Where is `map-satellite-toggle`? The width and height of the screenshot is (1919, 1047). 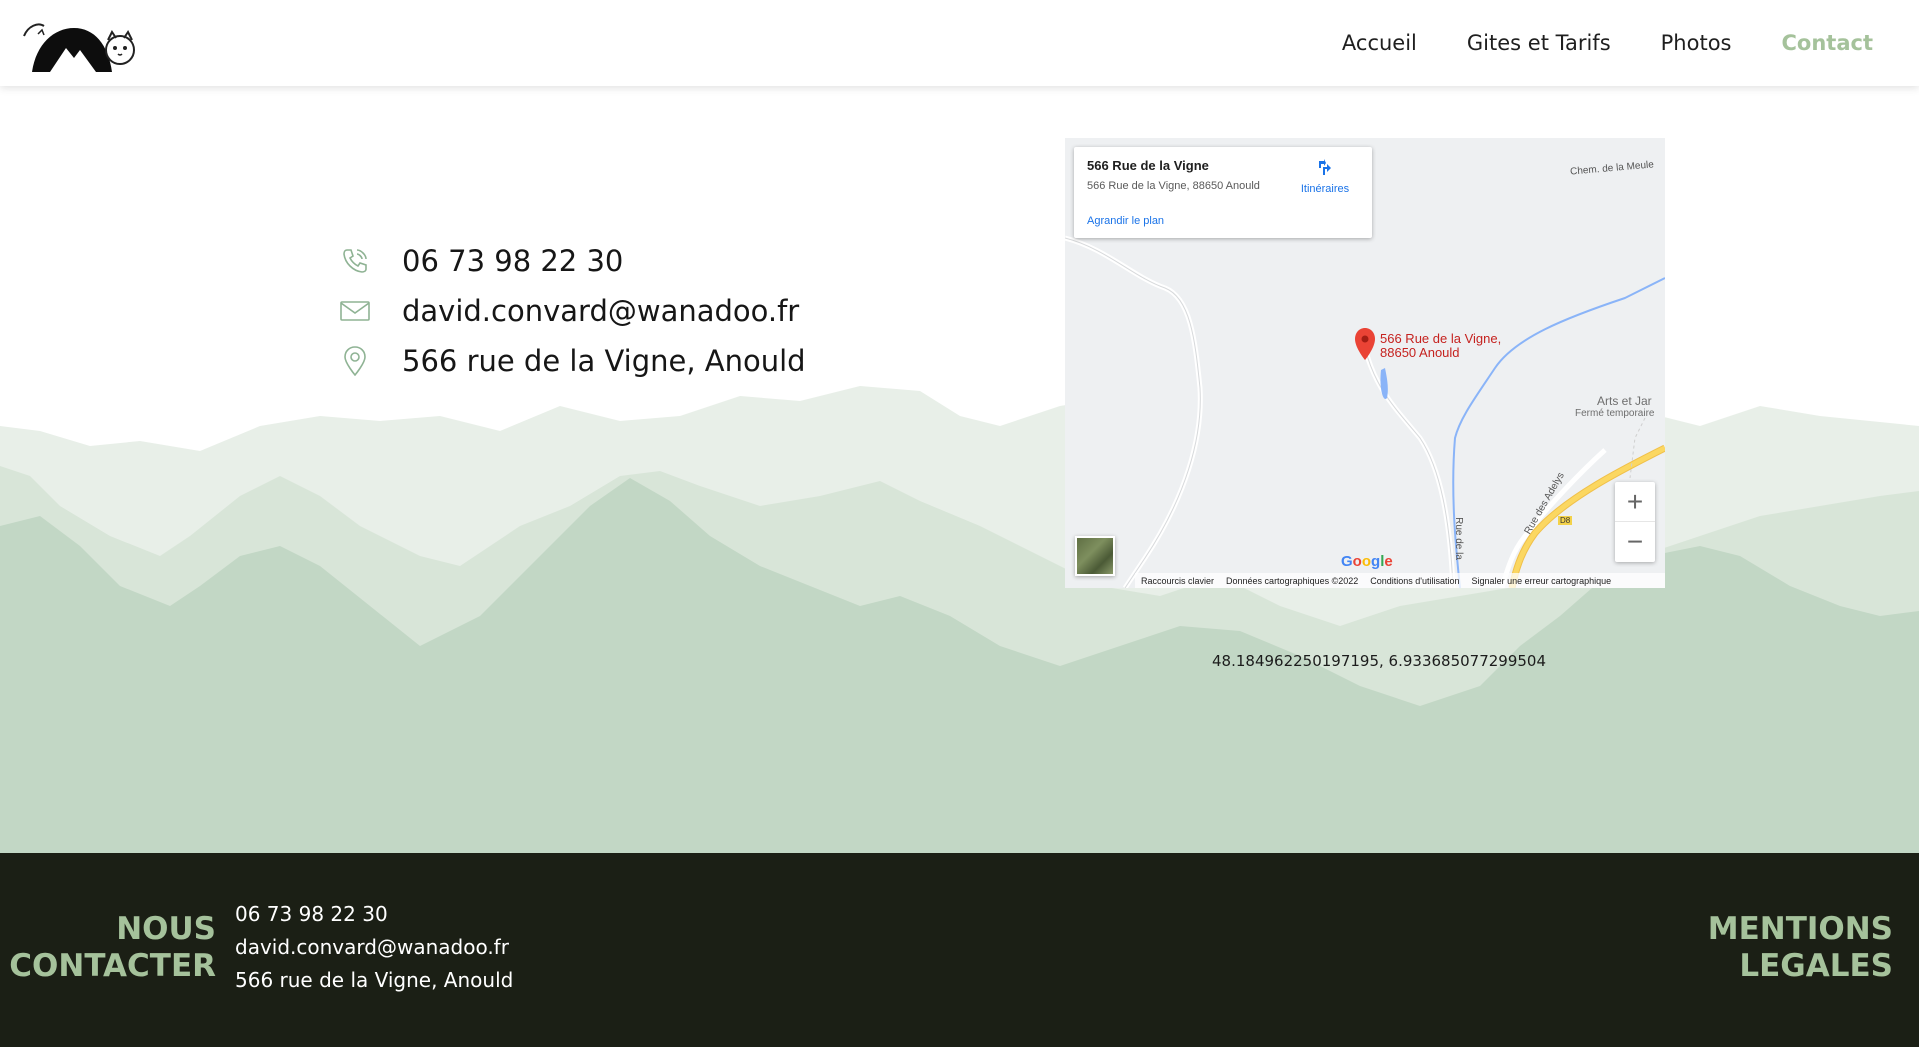
map-satellite-toggle is located at coordinates (1095, 556).